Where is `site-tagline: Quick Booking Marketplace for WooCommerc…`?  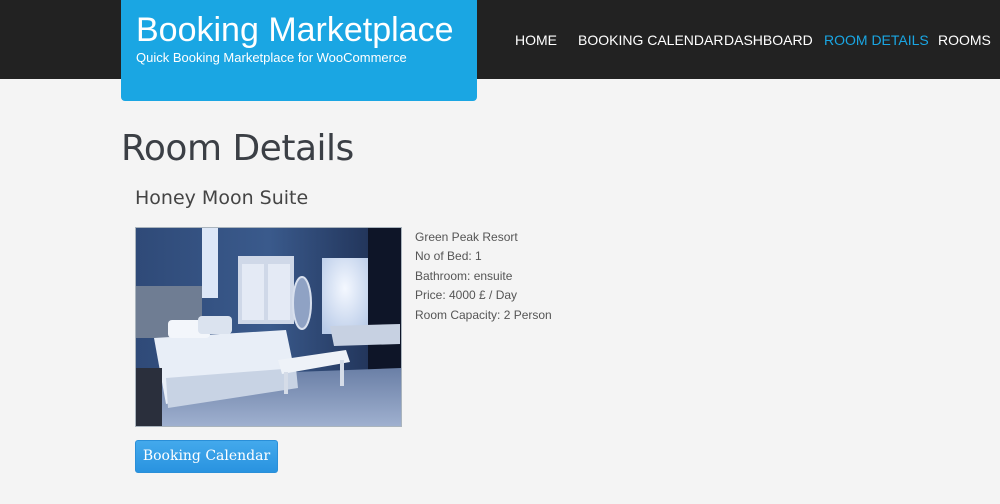
site-tagline: Quick Booking Marketplace for WooCommerc… is located at coordinates (271, 57).